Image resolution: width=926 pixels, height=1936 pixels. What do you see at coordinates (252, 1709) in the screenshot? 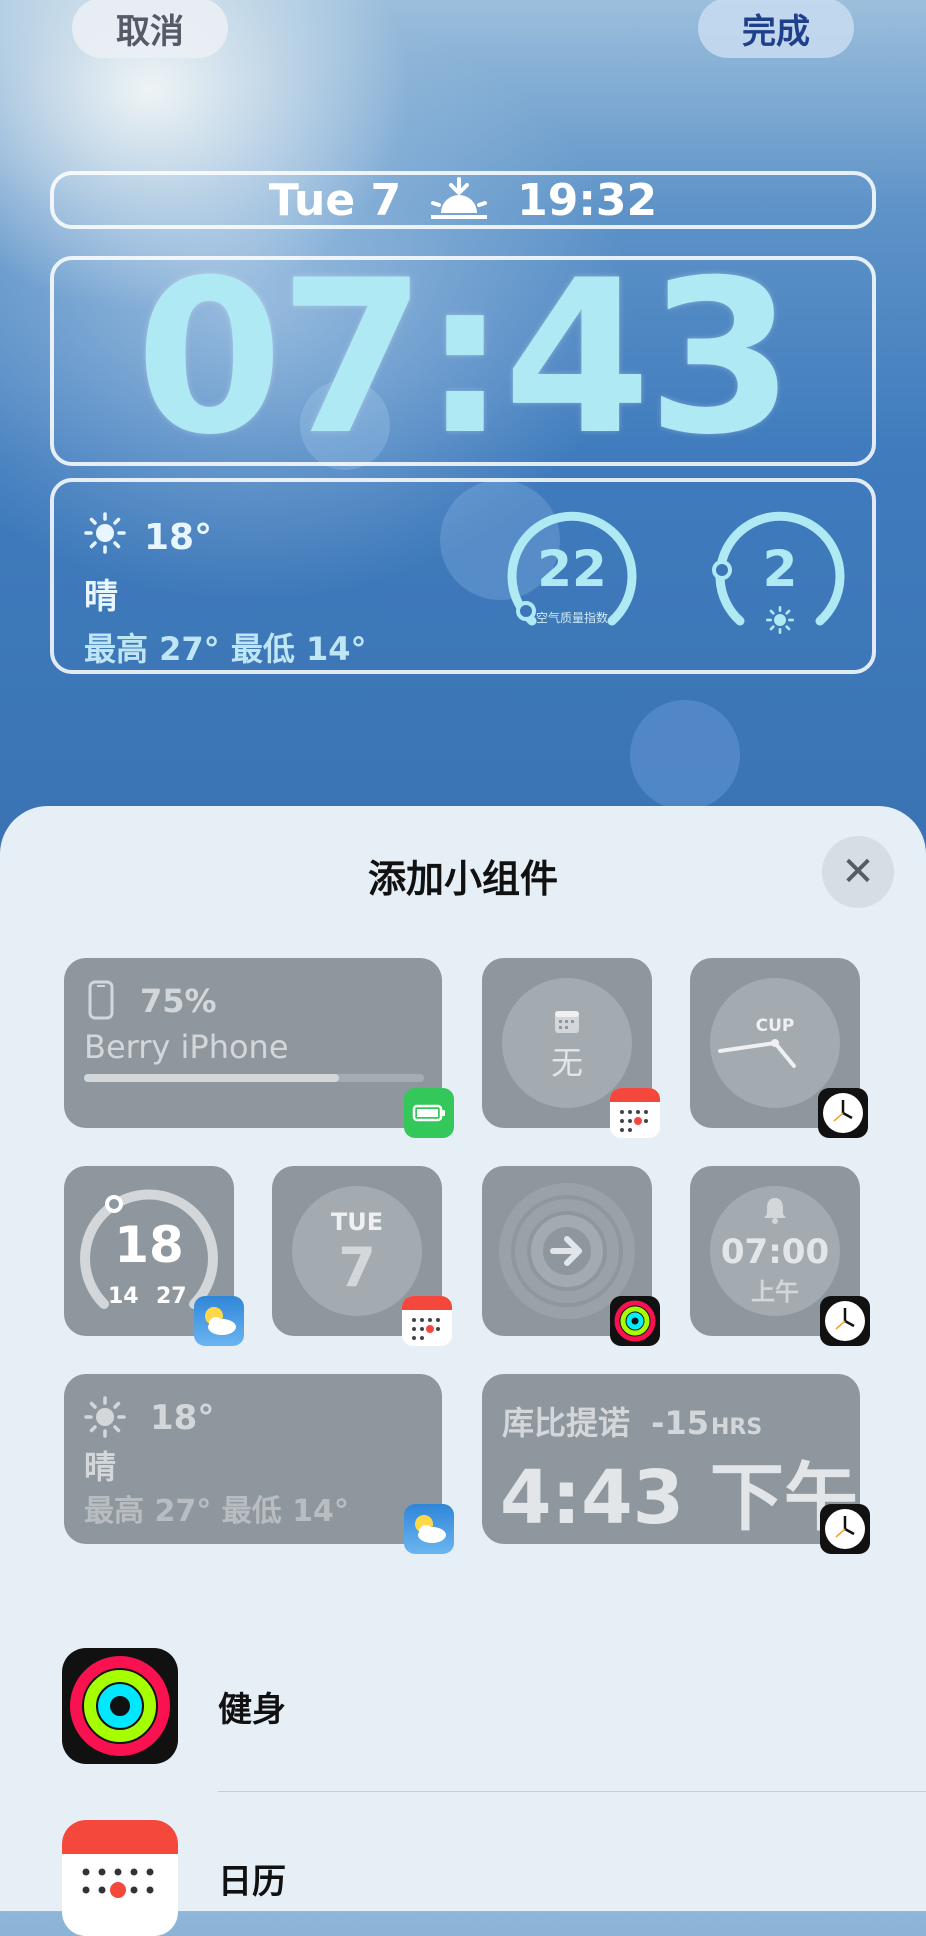
I see `app-list-label: 健身` at bounding box center [252, 1709].